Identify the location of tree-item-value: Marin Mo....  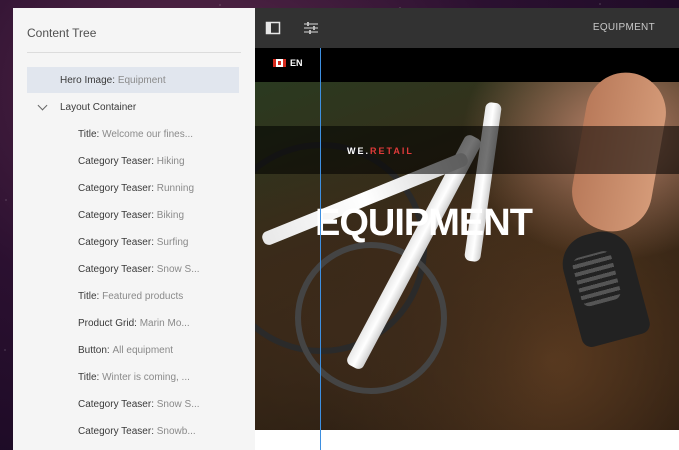
(164, 323).